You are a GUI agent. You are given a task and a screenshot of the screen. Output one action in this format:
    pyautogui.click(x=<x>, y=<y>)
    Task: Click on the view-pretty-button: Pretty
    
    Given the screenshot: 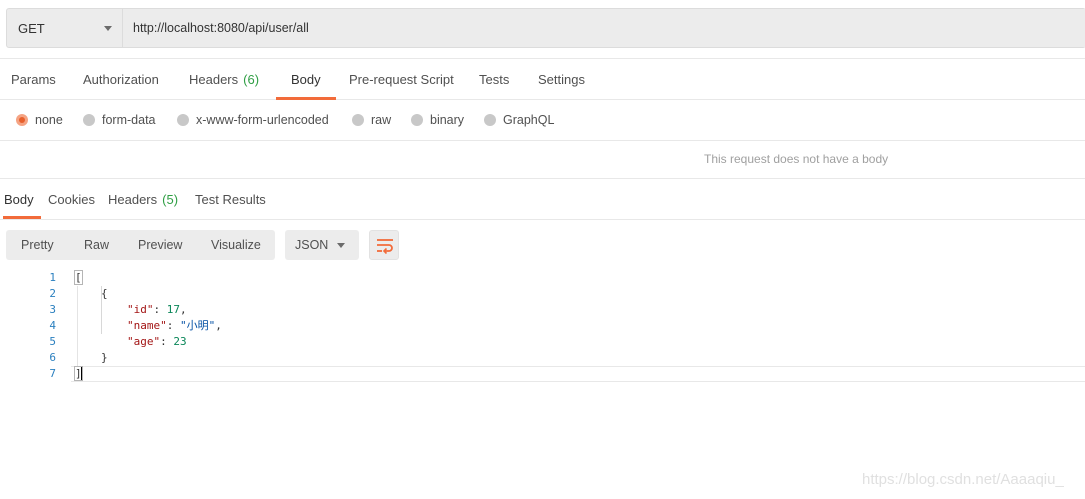 What is the action you would take?
    pyautogui.click(x=37, y=245)
    